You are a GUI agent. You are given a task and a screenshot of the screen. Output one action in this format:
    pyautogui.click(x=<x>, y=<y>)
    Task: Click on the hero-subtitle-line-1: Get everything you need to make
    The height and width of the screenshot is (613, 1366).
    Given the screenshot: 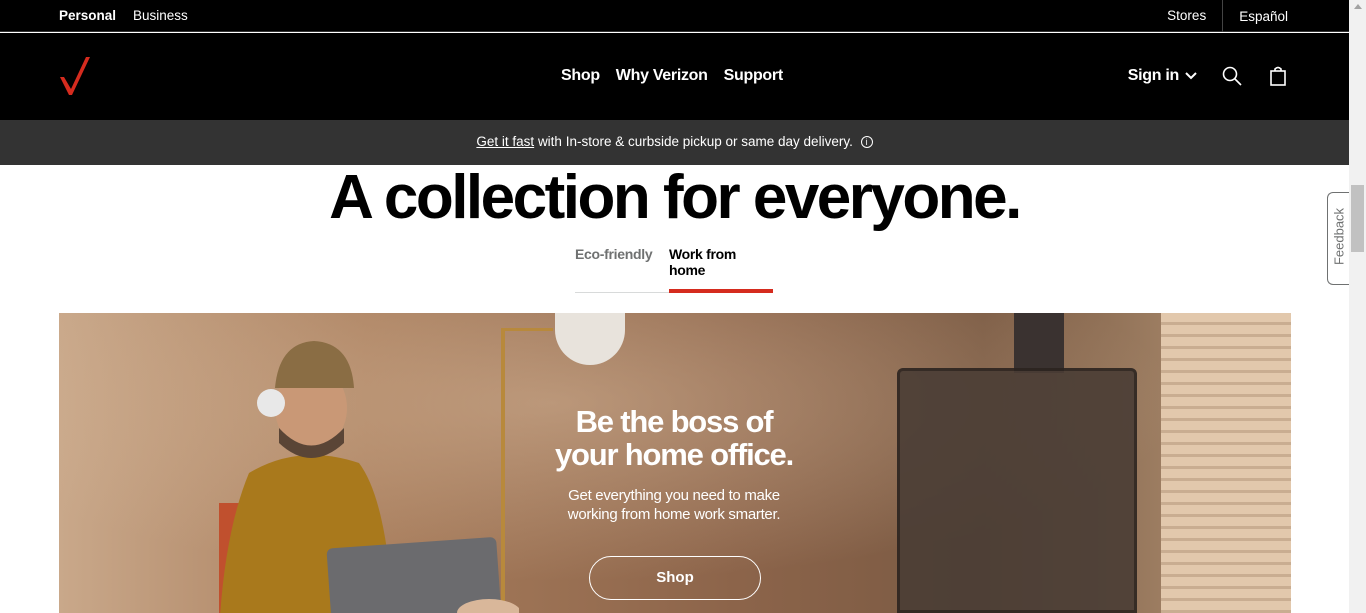 What is the action you would take?
    pyautogui.click(x=674, y=495)
    